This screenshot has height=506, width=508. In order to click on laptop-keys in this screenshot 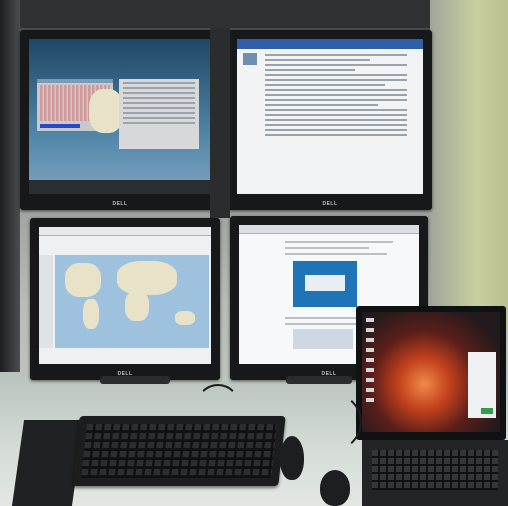, I will do `click(435, 470)`.